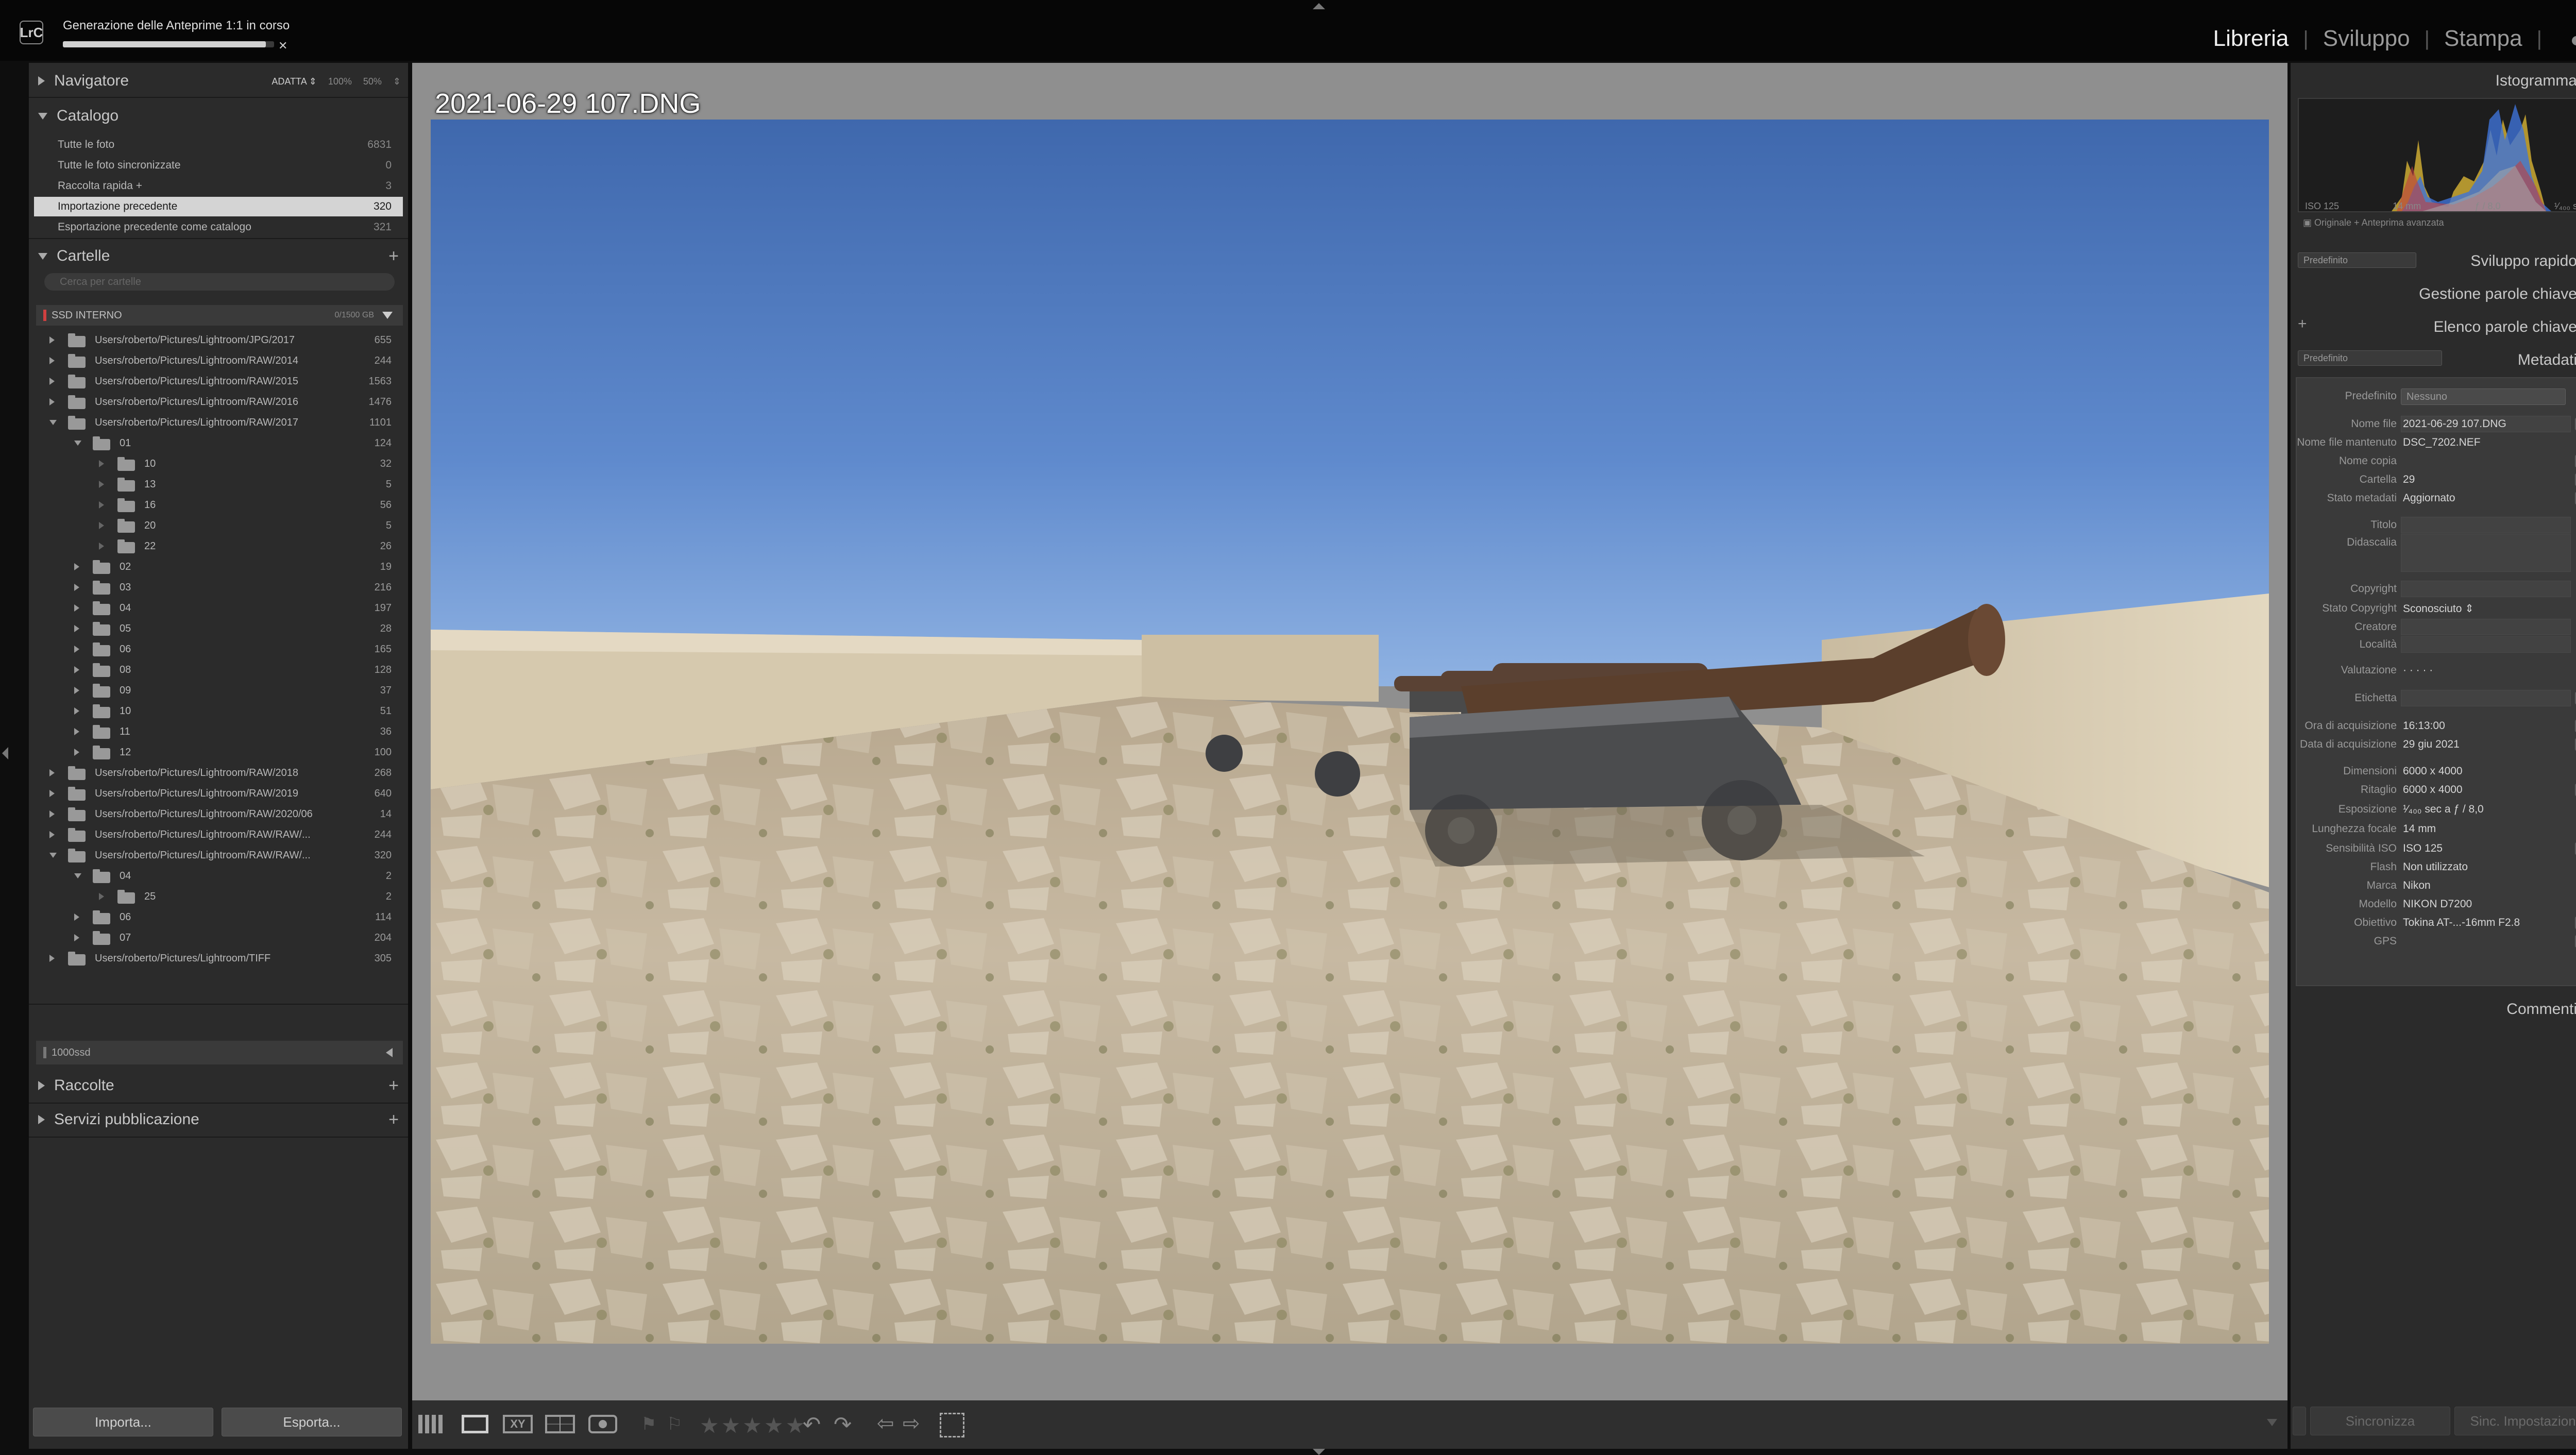 Image resolution: width=2576 pixels, height=1455 pixels. Describe the element at coordinates (2380, 1421) in the screenshot. I see `sync-button: Sincronizza` at that location.